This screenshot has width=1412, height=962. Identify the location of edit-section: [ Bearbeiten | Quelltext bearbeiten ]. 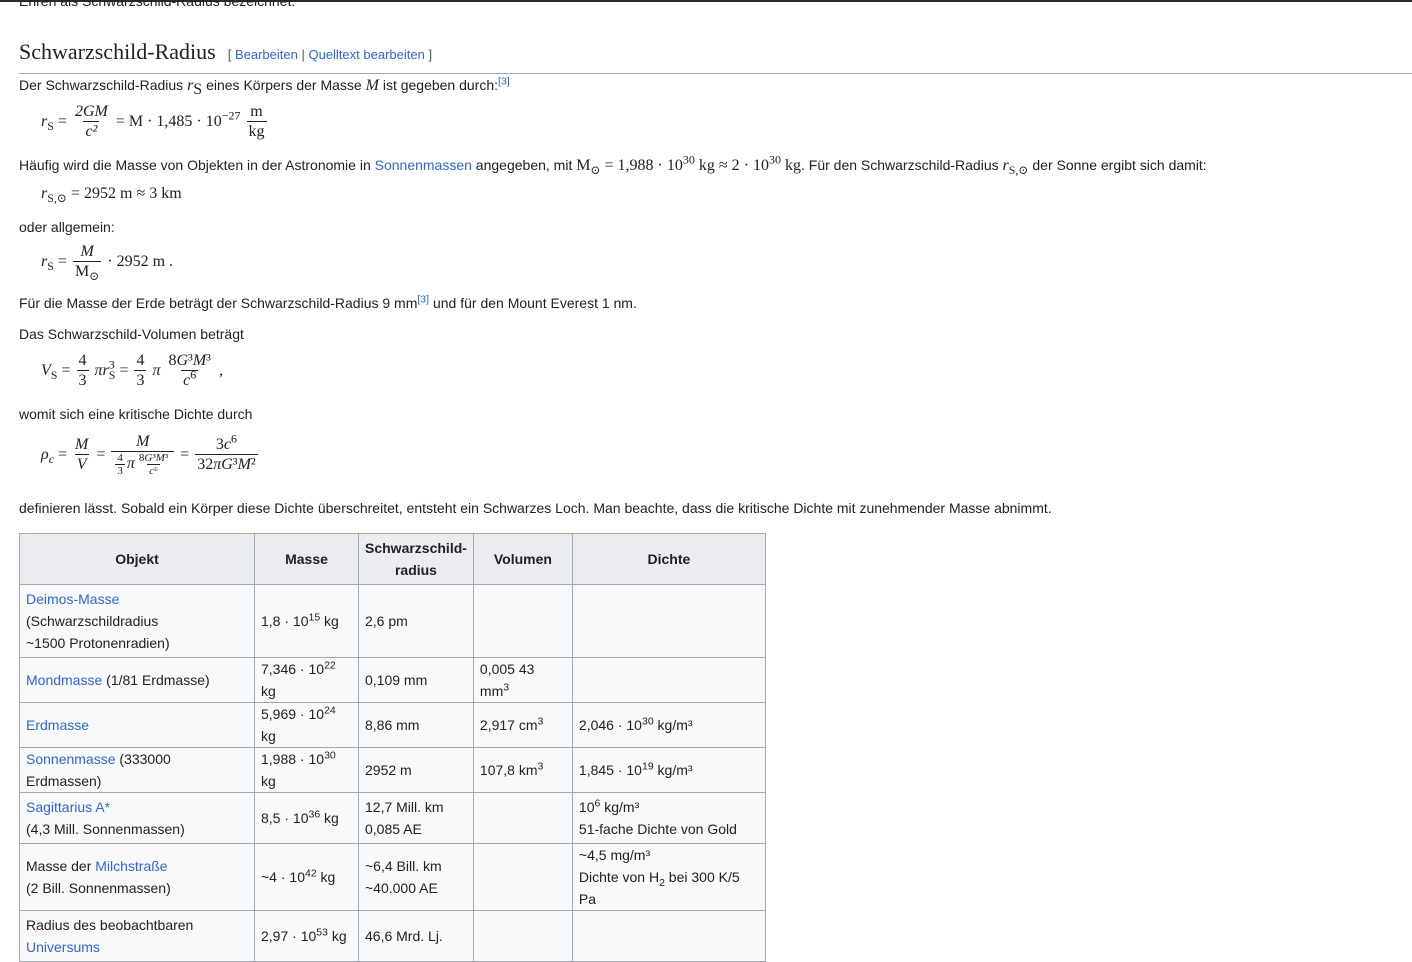
(330, 54).